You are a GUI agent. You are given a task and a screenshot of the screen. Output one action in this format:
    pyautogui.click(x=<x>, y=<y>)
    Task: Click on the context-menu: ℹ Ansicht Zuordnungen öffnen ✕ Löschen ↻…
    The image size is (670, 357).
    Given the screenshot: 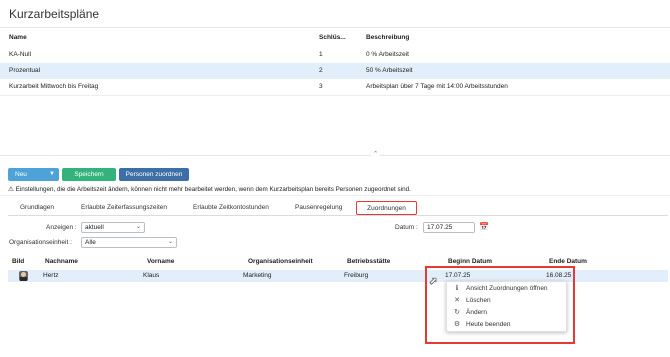 What is the action you would take?
    pyautogui.click(x=506, y=306)
    